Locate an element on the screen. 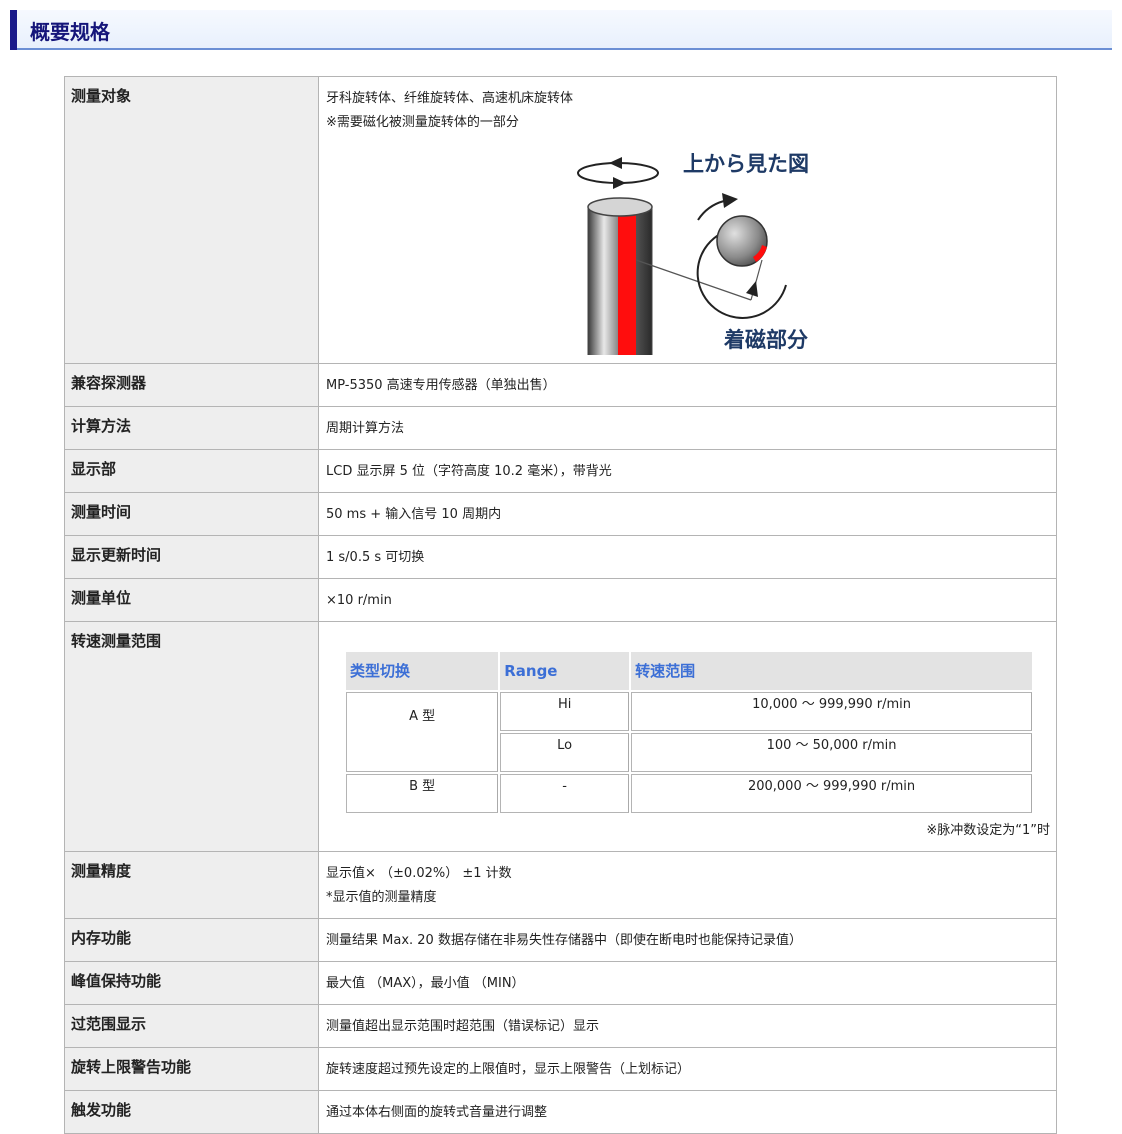 This screenshot has height=1134, width=1122. table-row: 测量精度 显示值× （±0.02%） ±1 计数 *显示值的测量精度 is located at coordinates (560, 885).